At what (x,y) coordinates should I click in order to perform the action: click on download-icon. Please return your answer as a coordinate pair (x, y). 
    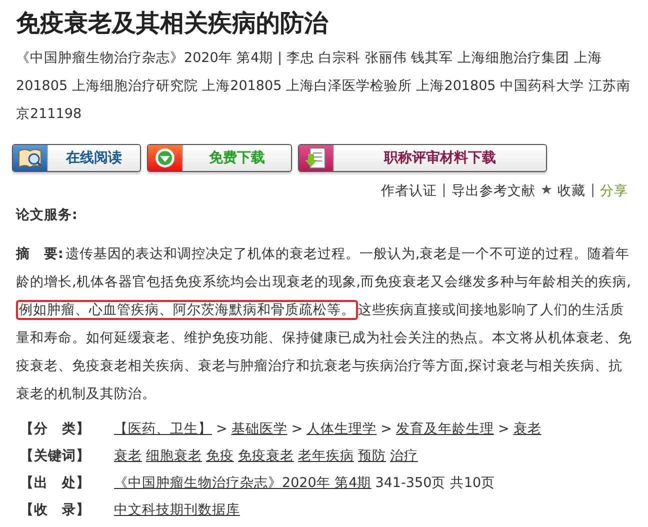
    Looking at the image, I should click on (165, 158).